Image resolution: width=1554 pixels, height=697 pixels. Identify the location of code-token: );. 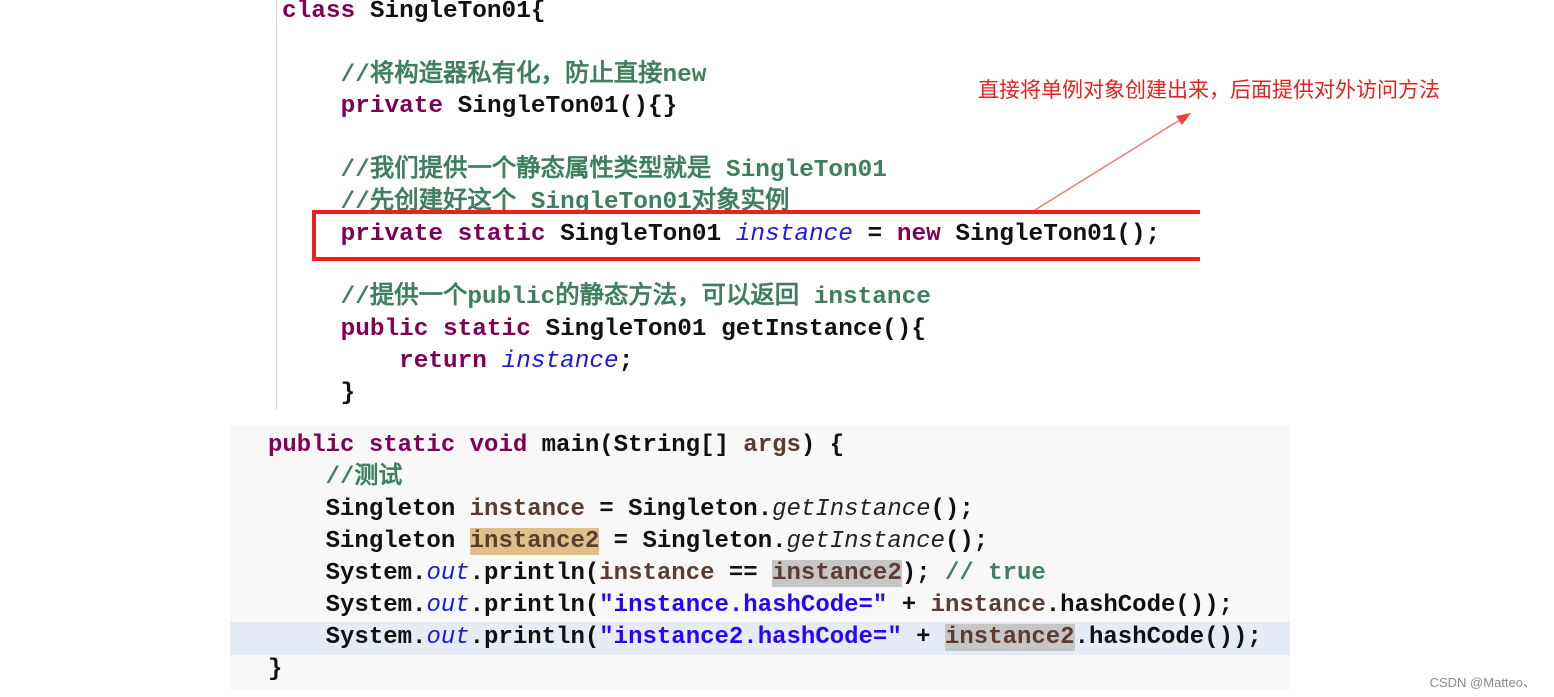
(923, 573).